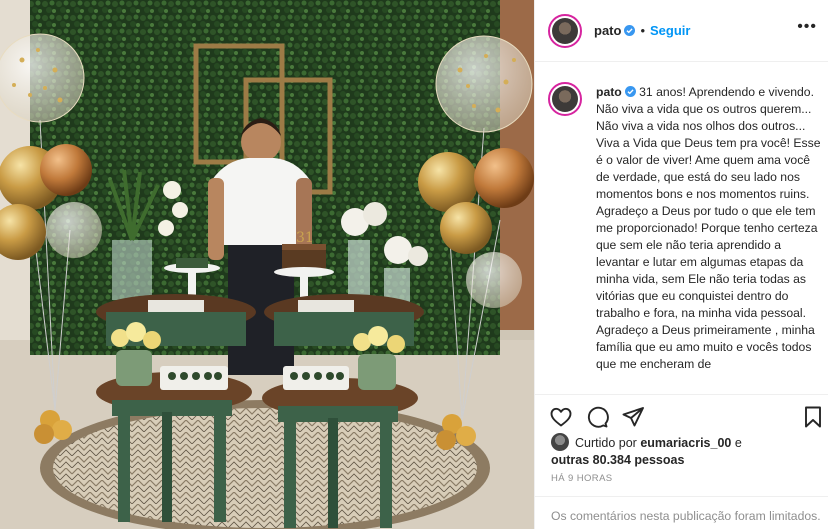 The height and width of the screenshot is (529, 828). I want to click on comment-icon, so click(597, 417).